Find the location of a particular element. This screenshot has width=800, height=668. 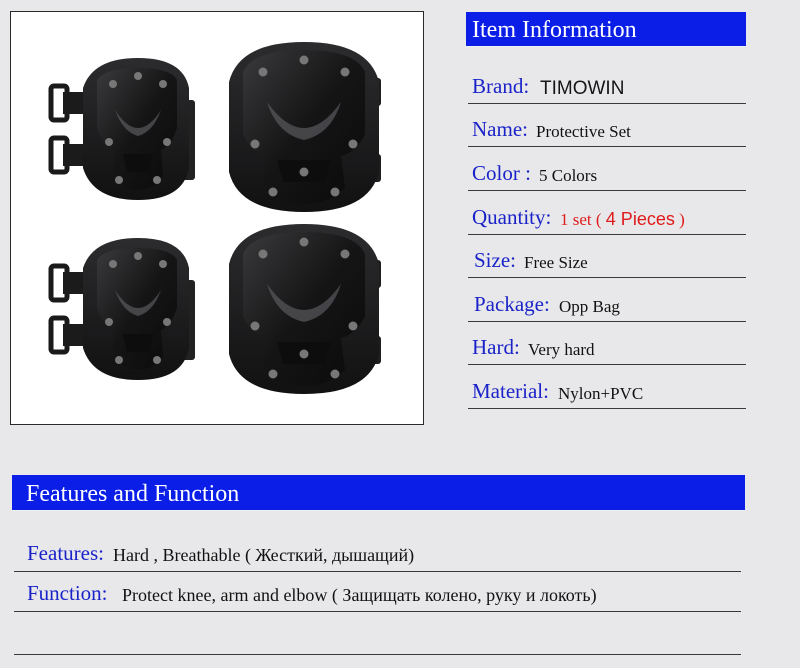

hard-value: Very hard is located at coordinates (561, 349).